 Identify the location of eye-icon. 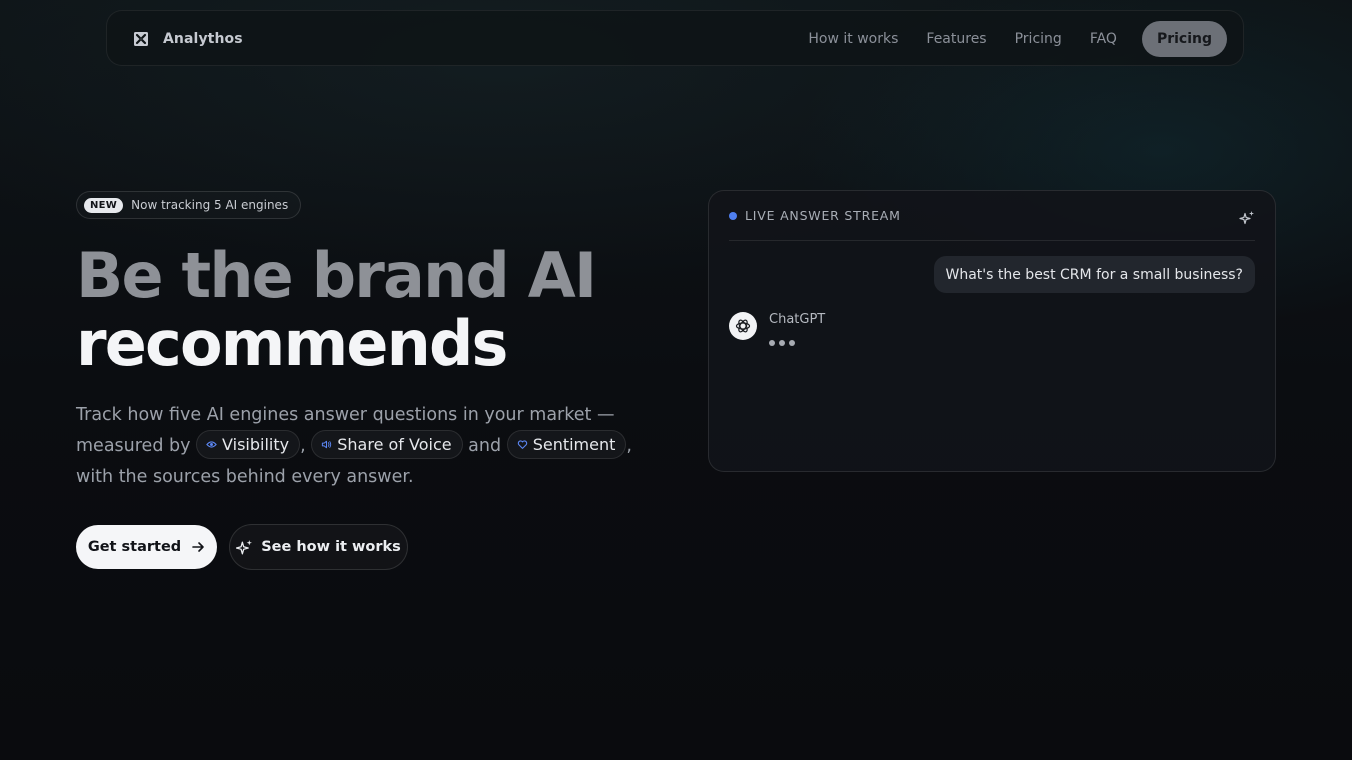
(211, 444).